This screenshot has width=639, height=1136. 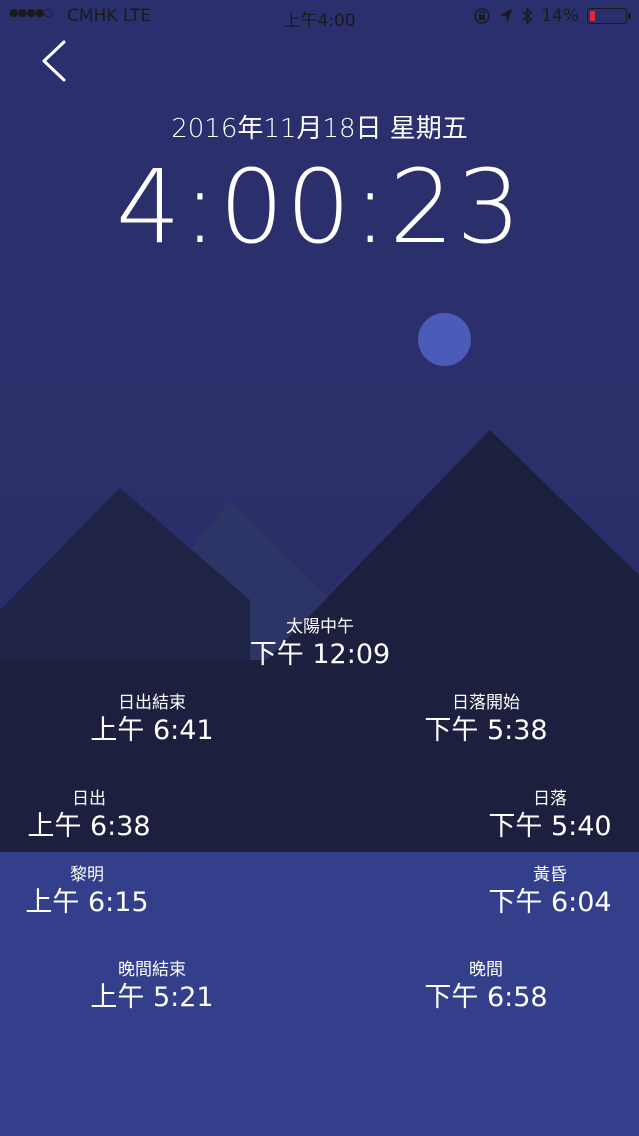 What do you see at coordinates (550, 826) in the screenshot?
I see `event-value: 下午 5:40` at bounding box center [550, 826].